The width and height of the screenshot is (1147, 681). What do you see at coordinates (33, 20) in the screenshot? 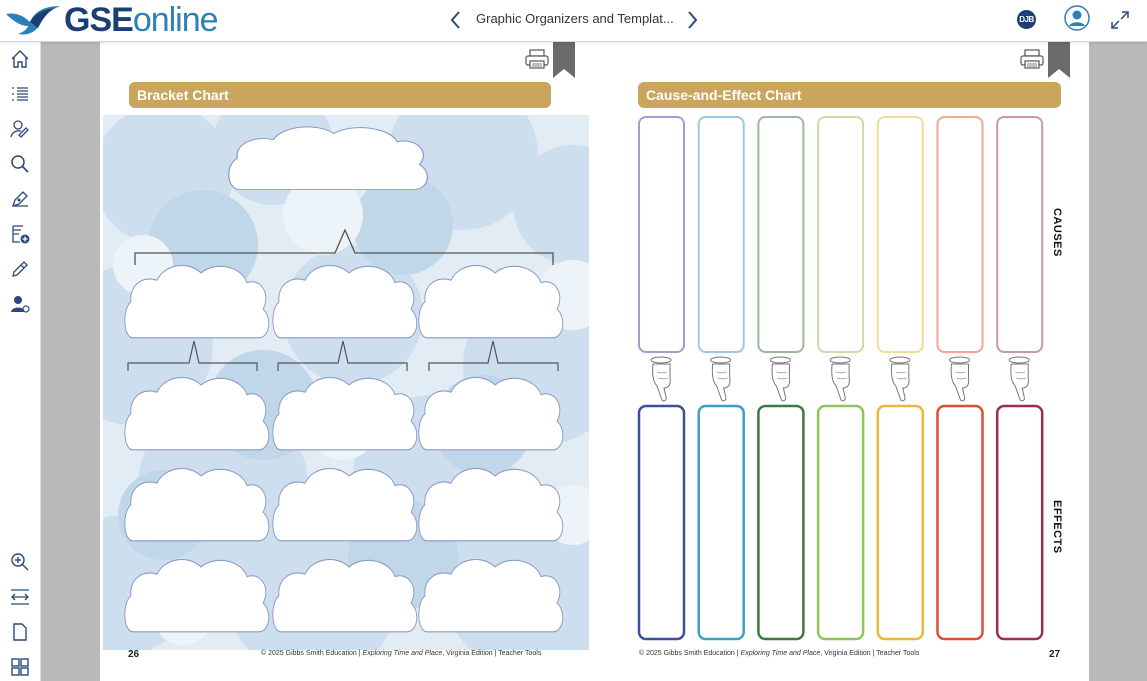
I see `bird-logo-icon` at bounding box center [33, 20].